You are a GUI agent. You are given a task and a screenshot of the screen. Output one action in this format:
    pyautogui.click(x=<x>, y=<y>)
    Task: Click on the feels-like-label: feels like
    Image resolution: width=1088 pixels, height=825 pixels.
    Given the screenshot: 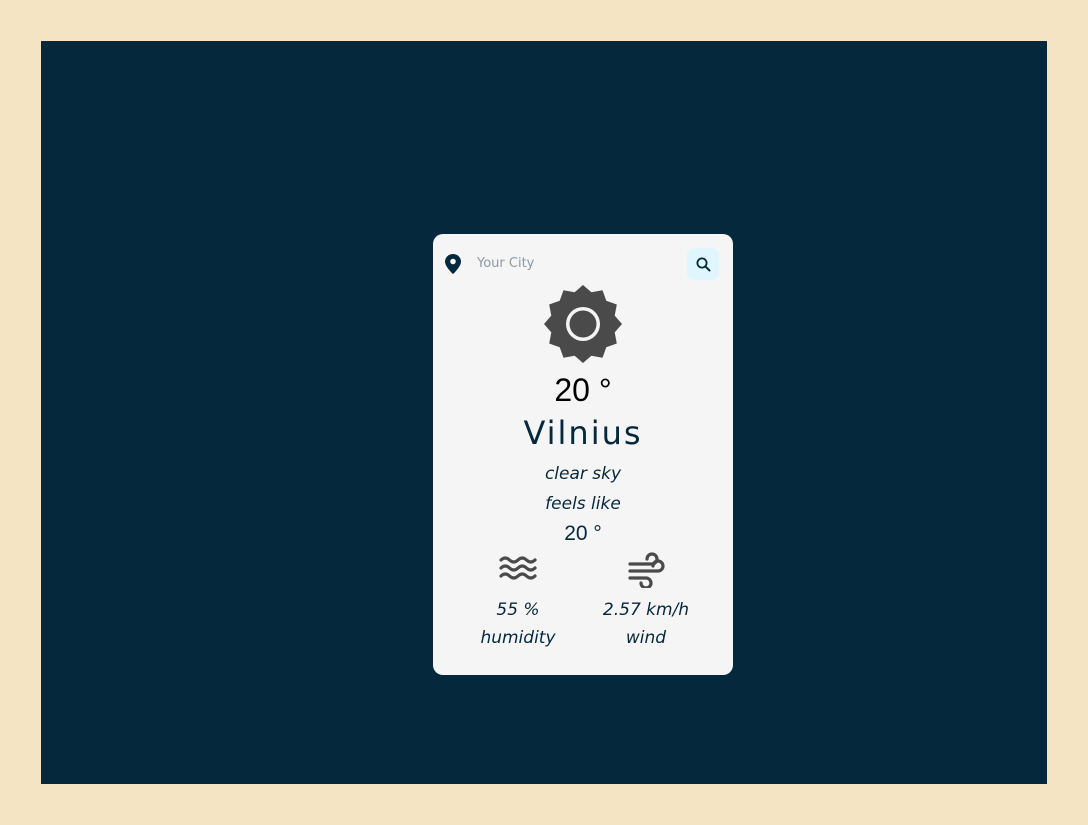 What is the action you would take?
    pyautogui.click(x=583, y=504)
    